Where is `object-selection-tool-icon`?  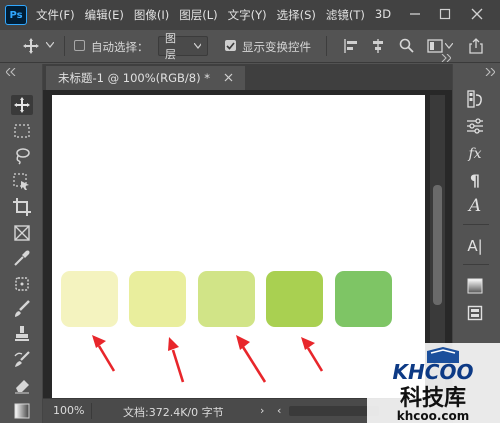
object-selection-tool-icon is located at coordinates (22, 182).